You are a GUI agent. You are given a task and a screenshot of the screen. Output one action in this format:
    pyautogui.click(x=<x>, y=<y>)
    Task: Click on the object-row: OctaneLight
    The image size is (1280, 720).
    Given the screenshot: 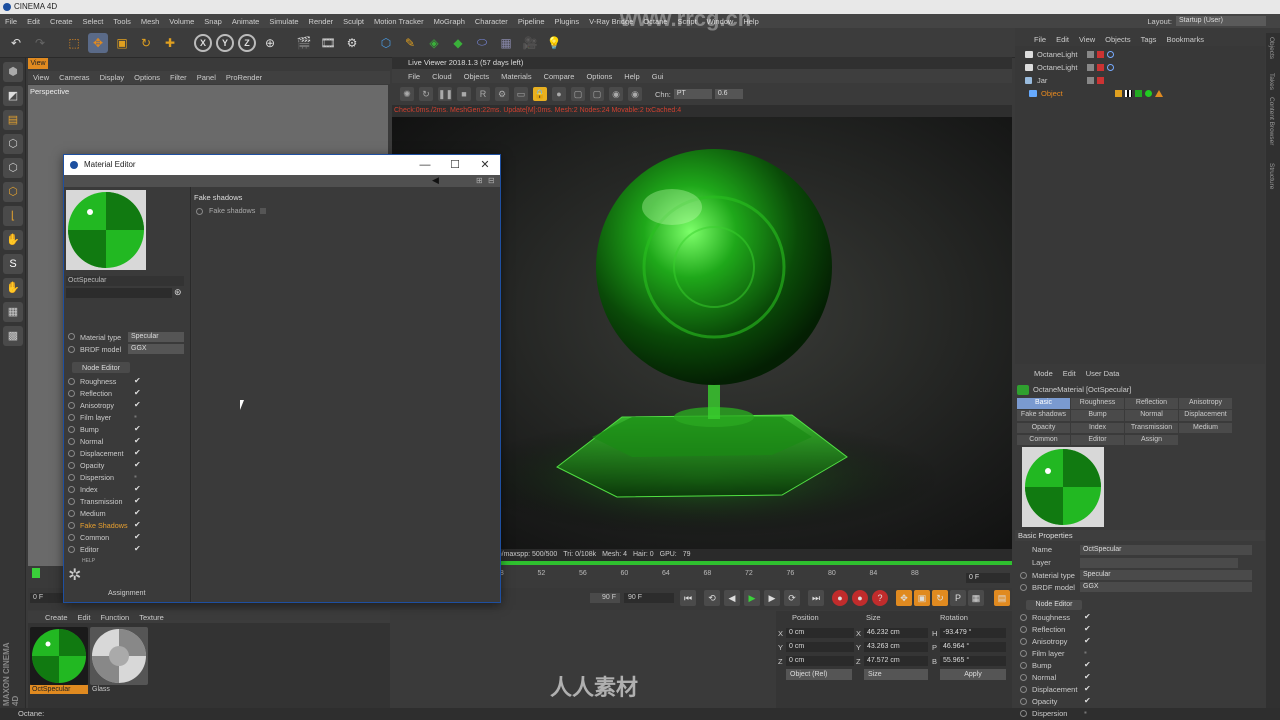 What is the action you would take?
    pyautogui.click(x=1140, y=67)
    